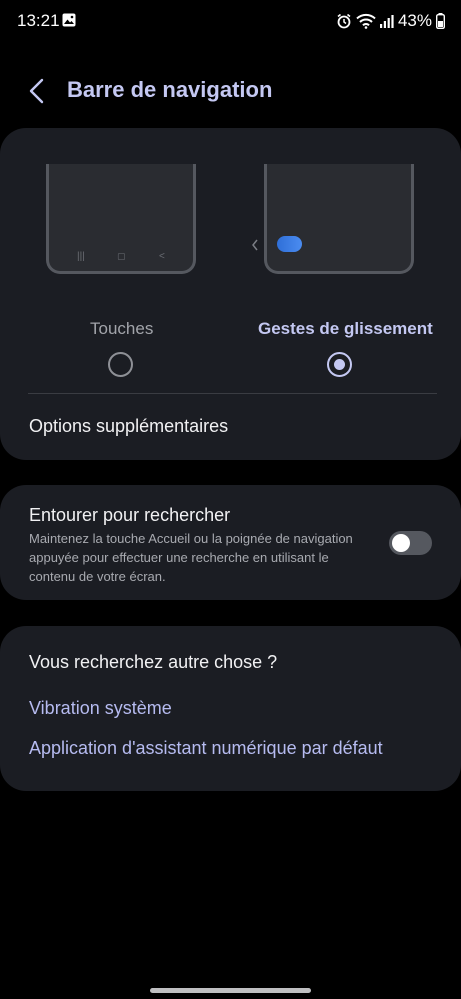 The image size is (461, 999). I want to click on recents-key-icon: |||, so click(81, 256).